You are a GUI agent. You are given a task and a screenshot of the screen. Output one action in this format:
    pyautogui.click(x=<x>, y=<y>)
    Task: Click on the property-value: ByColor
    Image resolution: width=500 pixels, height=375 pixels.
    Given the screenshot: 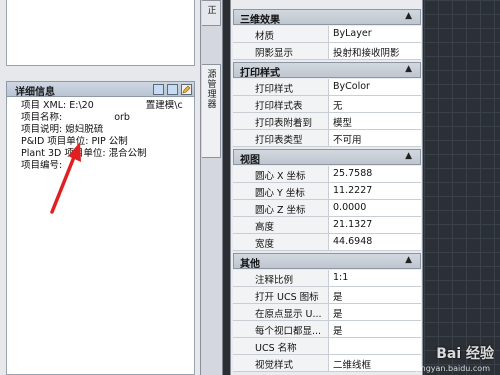 What is the action you would take?
    pyautogui.click(x=375, y=87)
    